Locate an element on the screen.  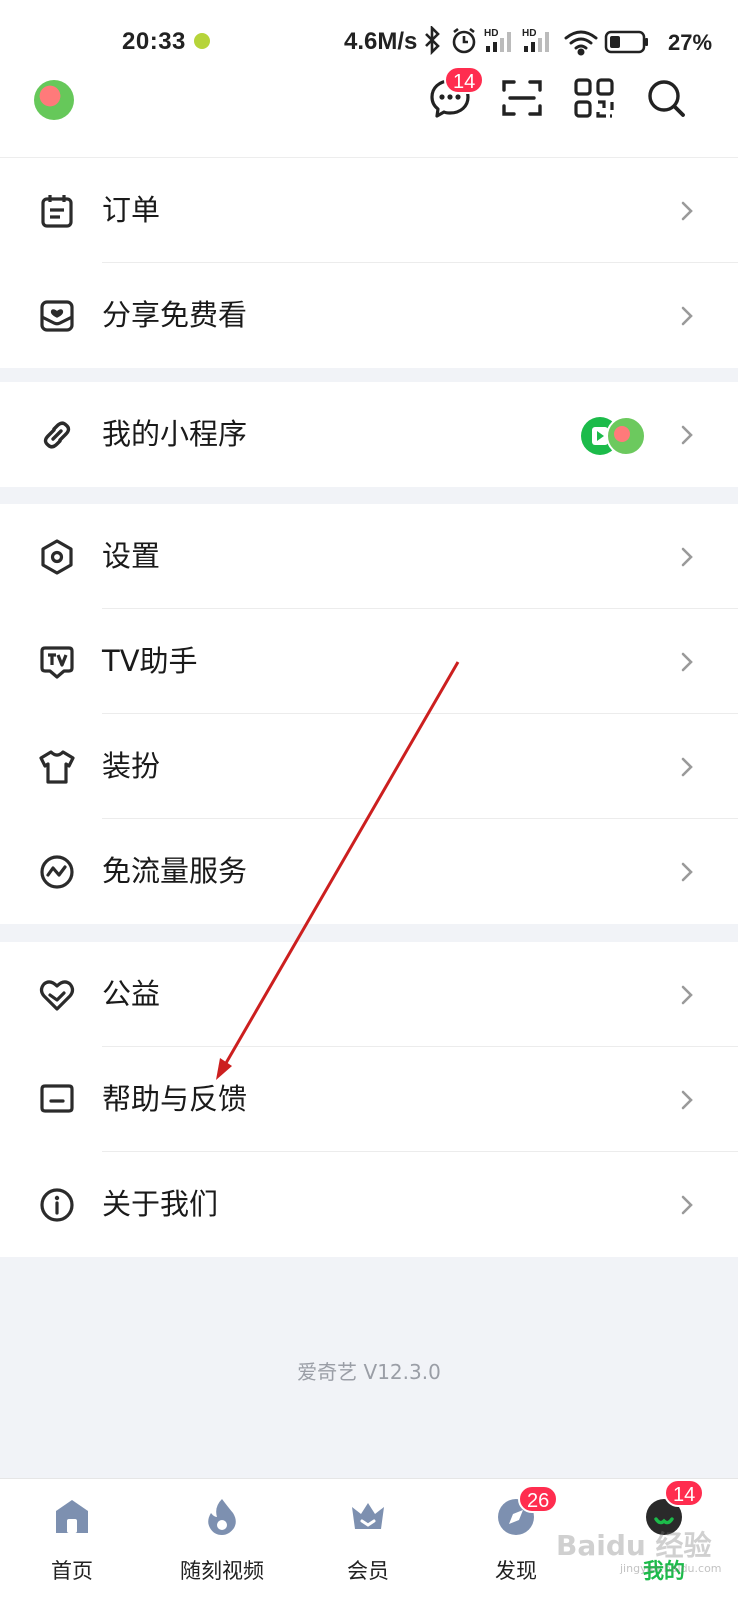
status-bar: 20:33 4.6M/s HD HD 27% is located at coordinates (369, 33).